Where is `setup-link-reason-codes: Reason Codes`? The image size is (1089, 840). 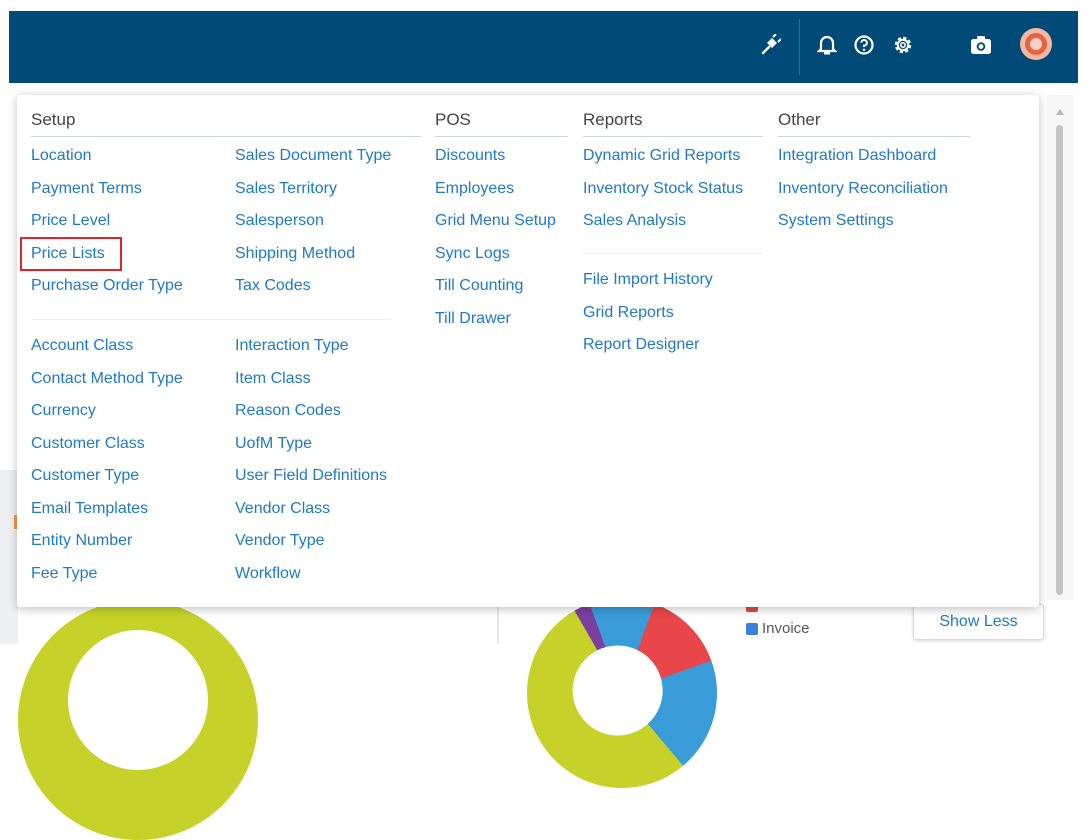
setup-link-reason-codes: Reason Codes is located at coordinates (288, 411).